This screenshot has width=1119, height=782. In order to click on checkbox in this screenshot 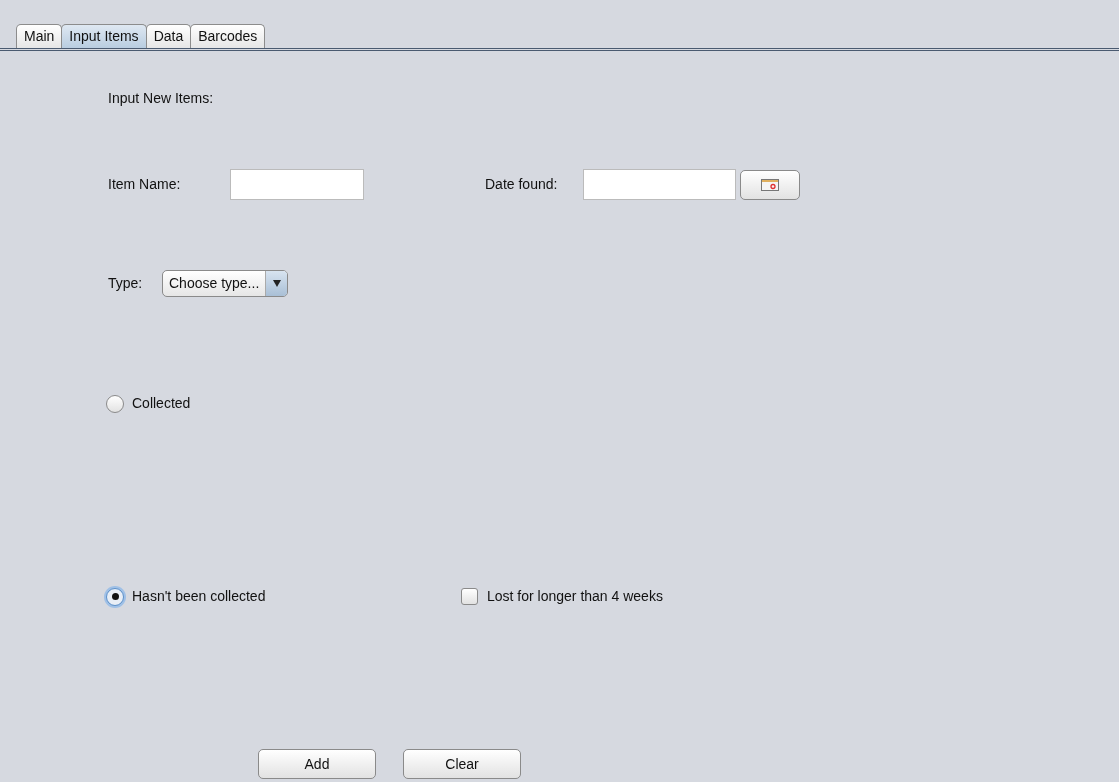, I will do `click(469, 596)`.